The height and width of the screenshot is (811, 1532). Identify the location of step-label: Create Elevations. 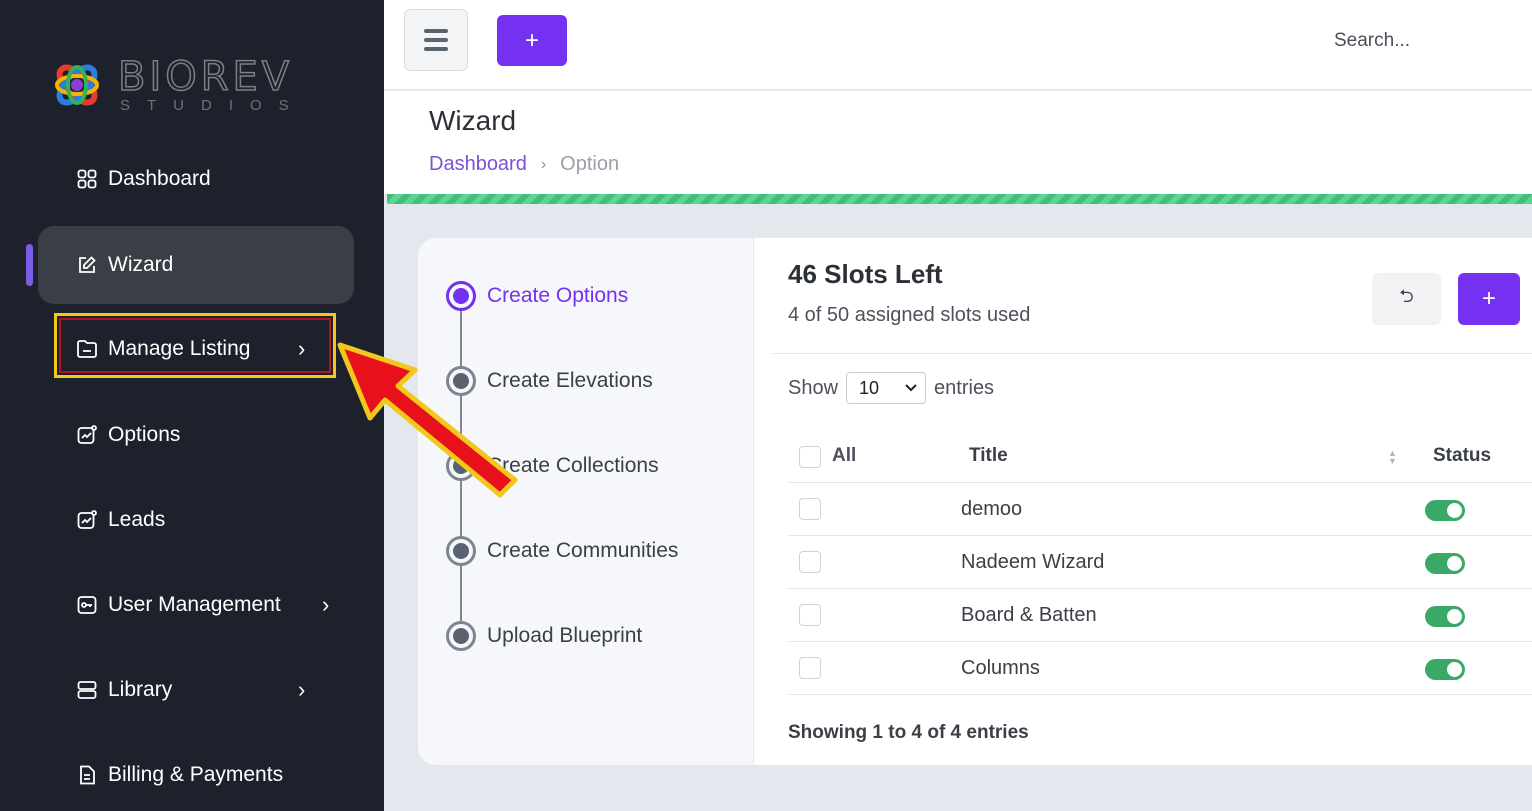
(570, 380).